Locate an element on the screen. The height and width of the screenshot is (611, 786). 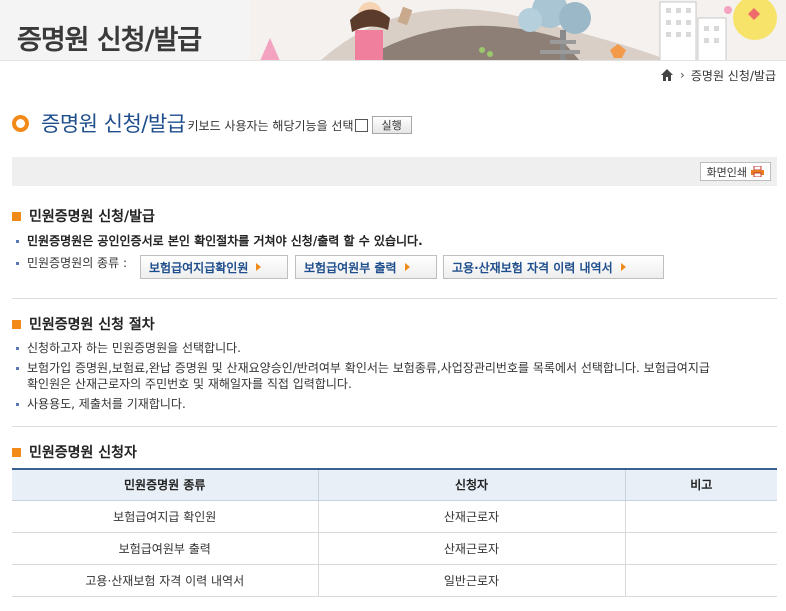
doc-types-label: 민원증명원의 종류 : is located at coordinates (77, 263).